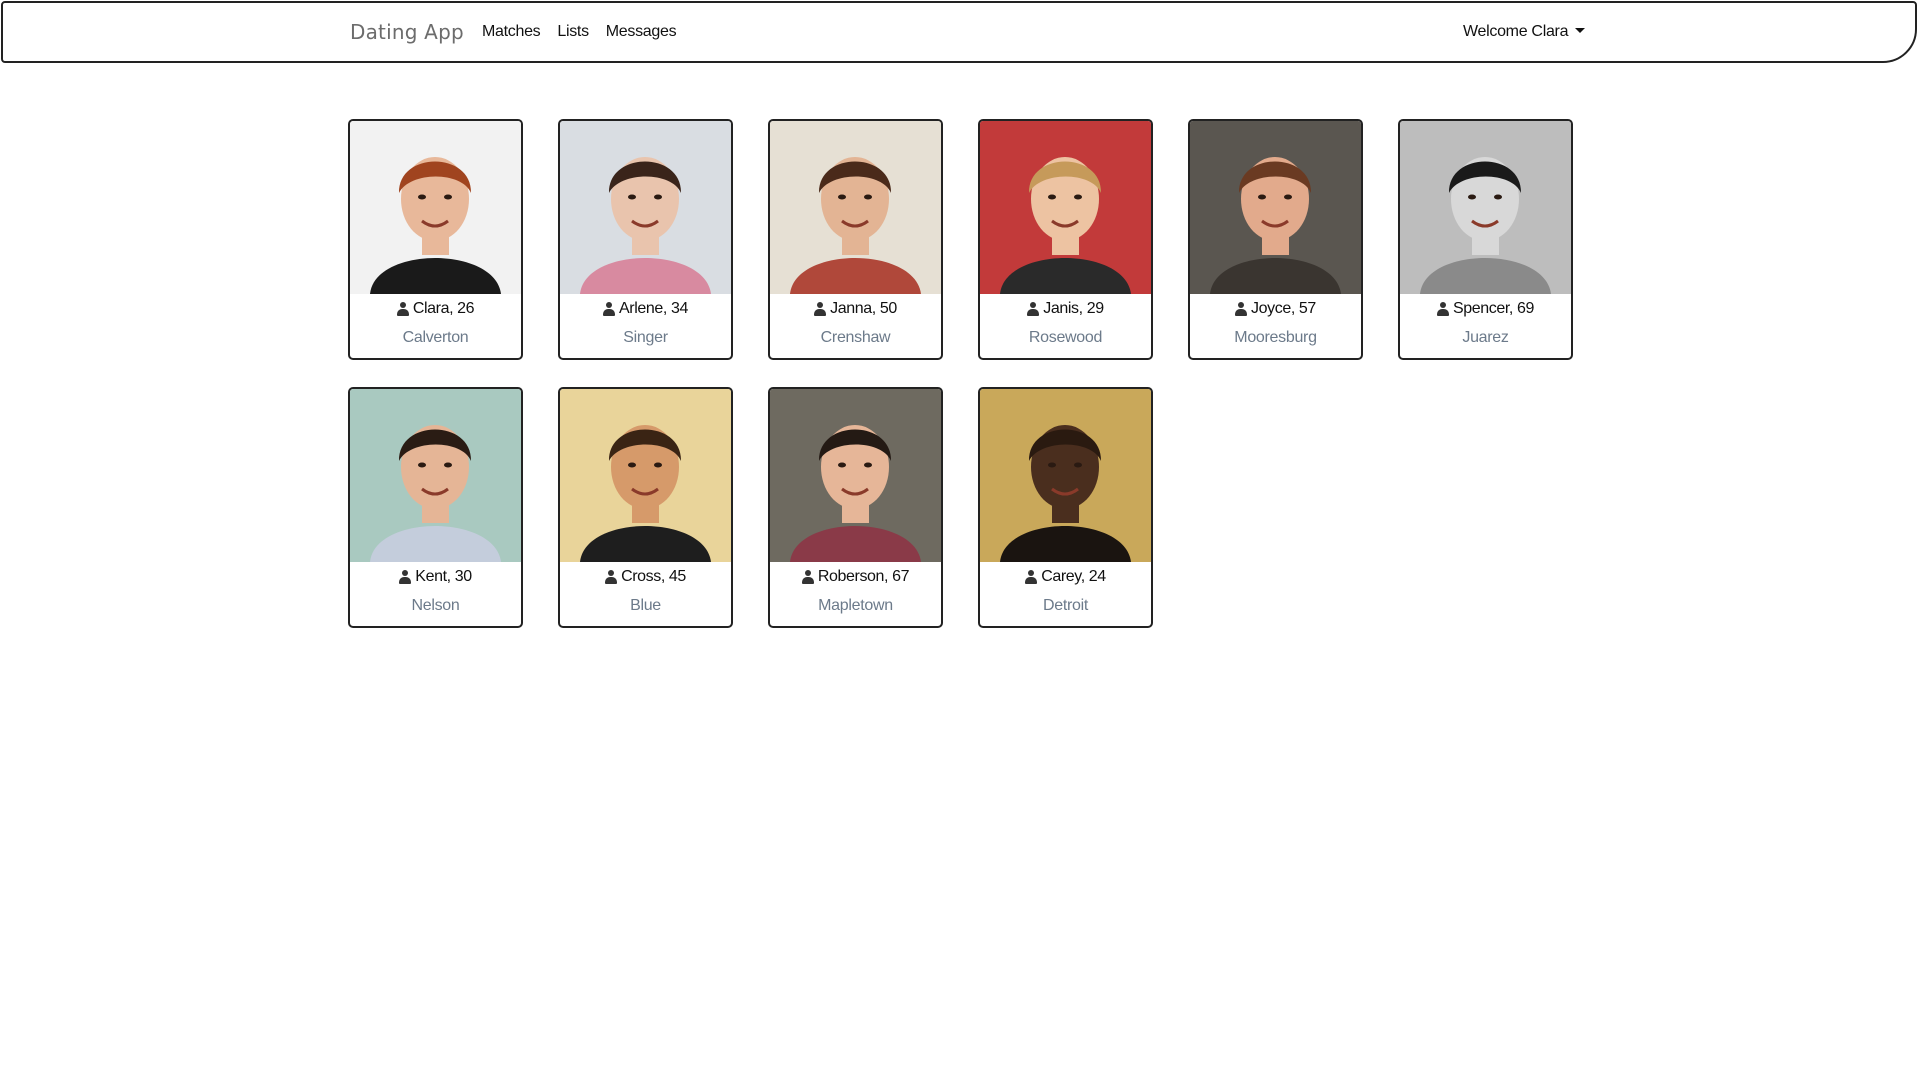 The image size is (1920, 1080). I want to click on member-name-line: Roberson, 67, so click(855, 577).